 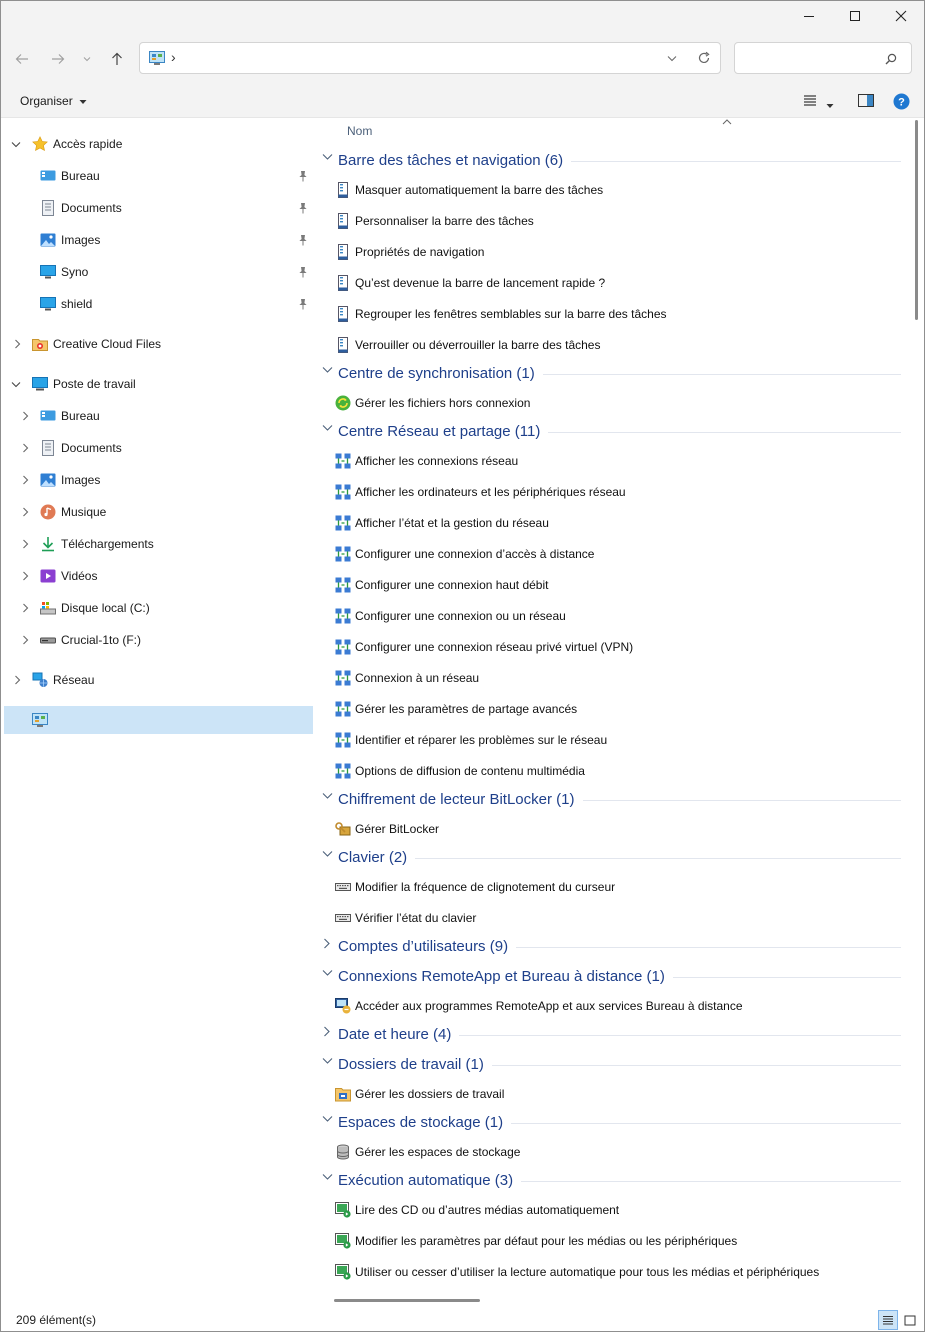 I want to click on sidebar-item: Musique, so click(x=157, y=512).